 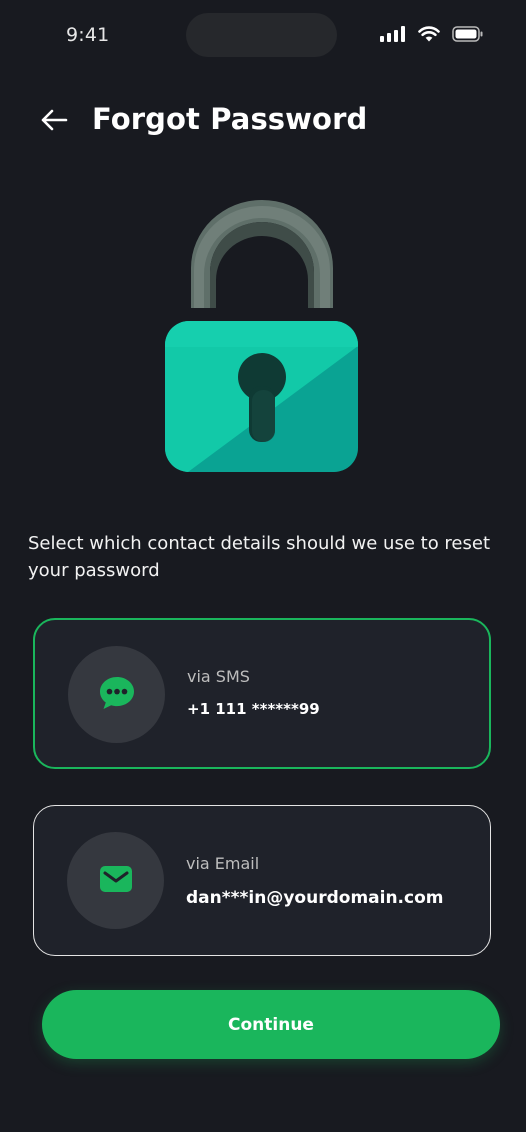 What do you see at coordinates (393, 36) in the screenshot?
I see `signal-icon` at bounding box center [393, 36].